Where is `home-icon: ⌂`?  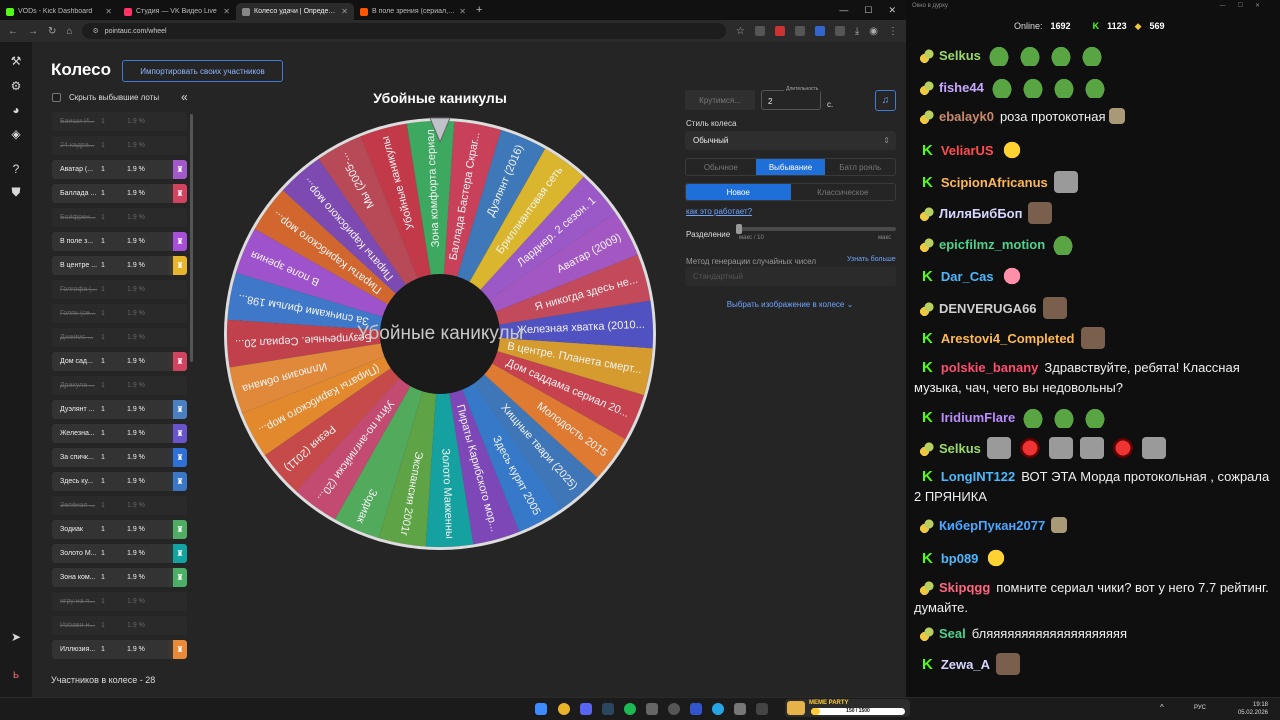 home-icon: ⌂ is located at coordinates (69, 31).